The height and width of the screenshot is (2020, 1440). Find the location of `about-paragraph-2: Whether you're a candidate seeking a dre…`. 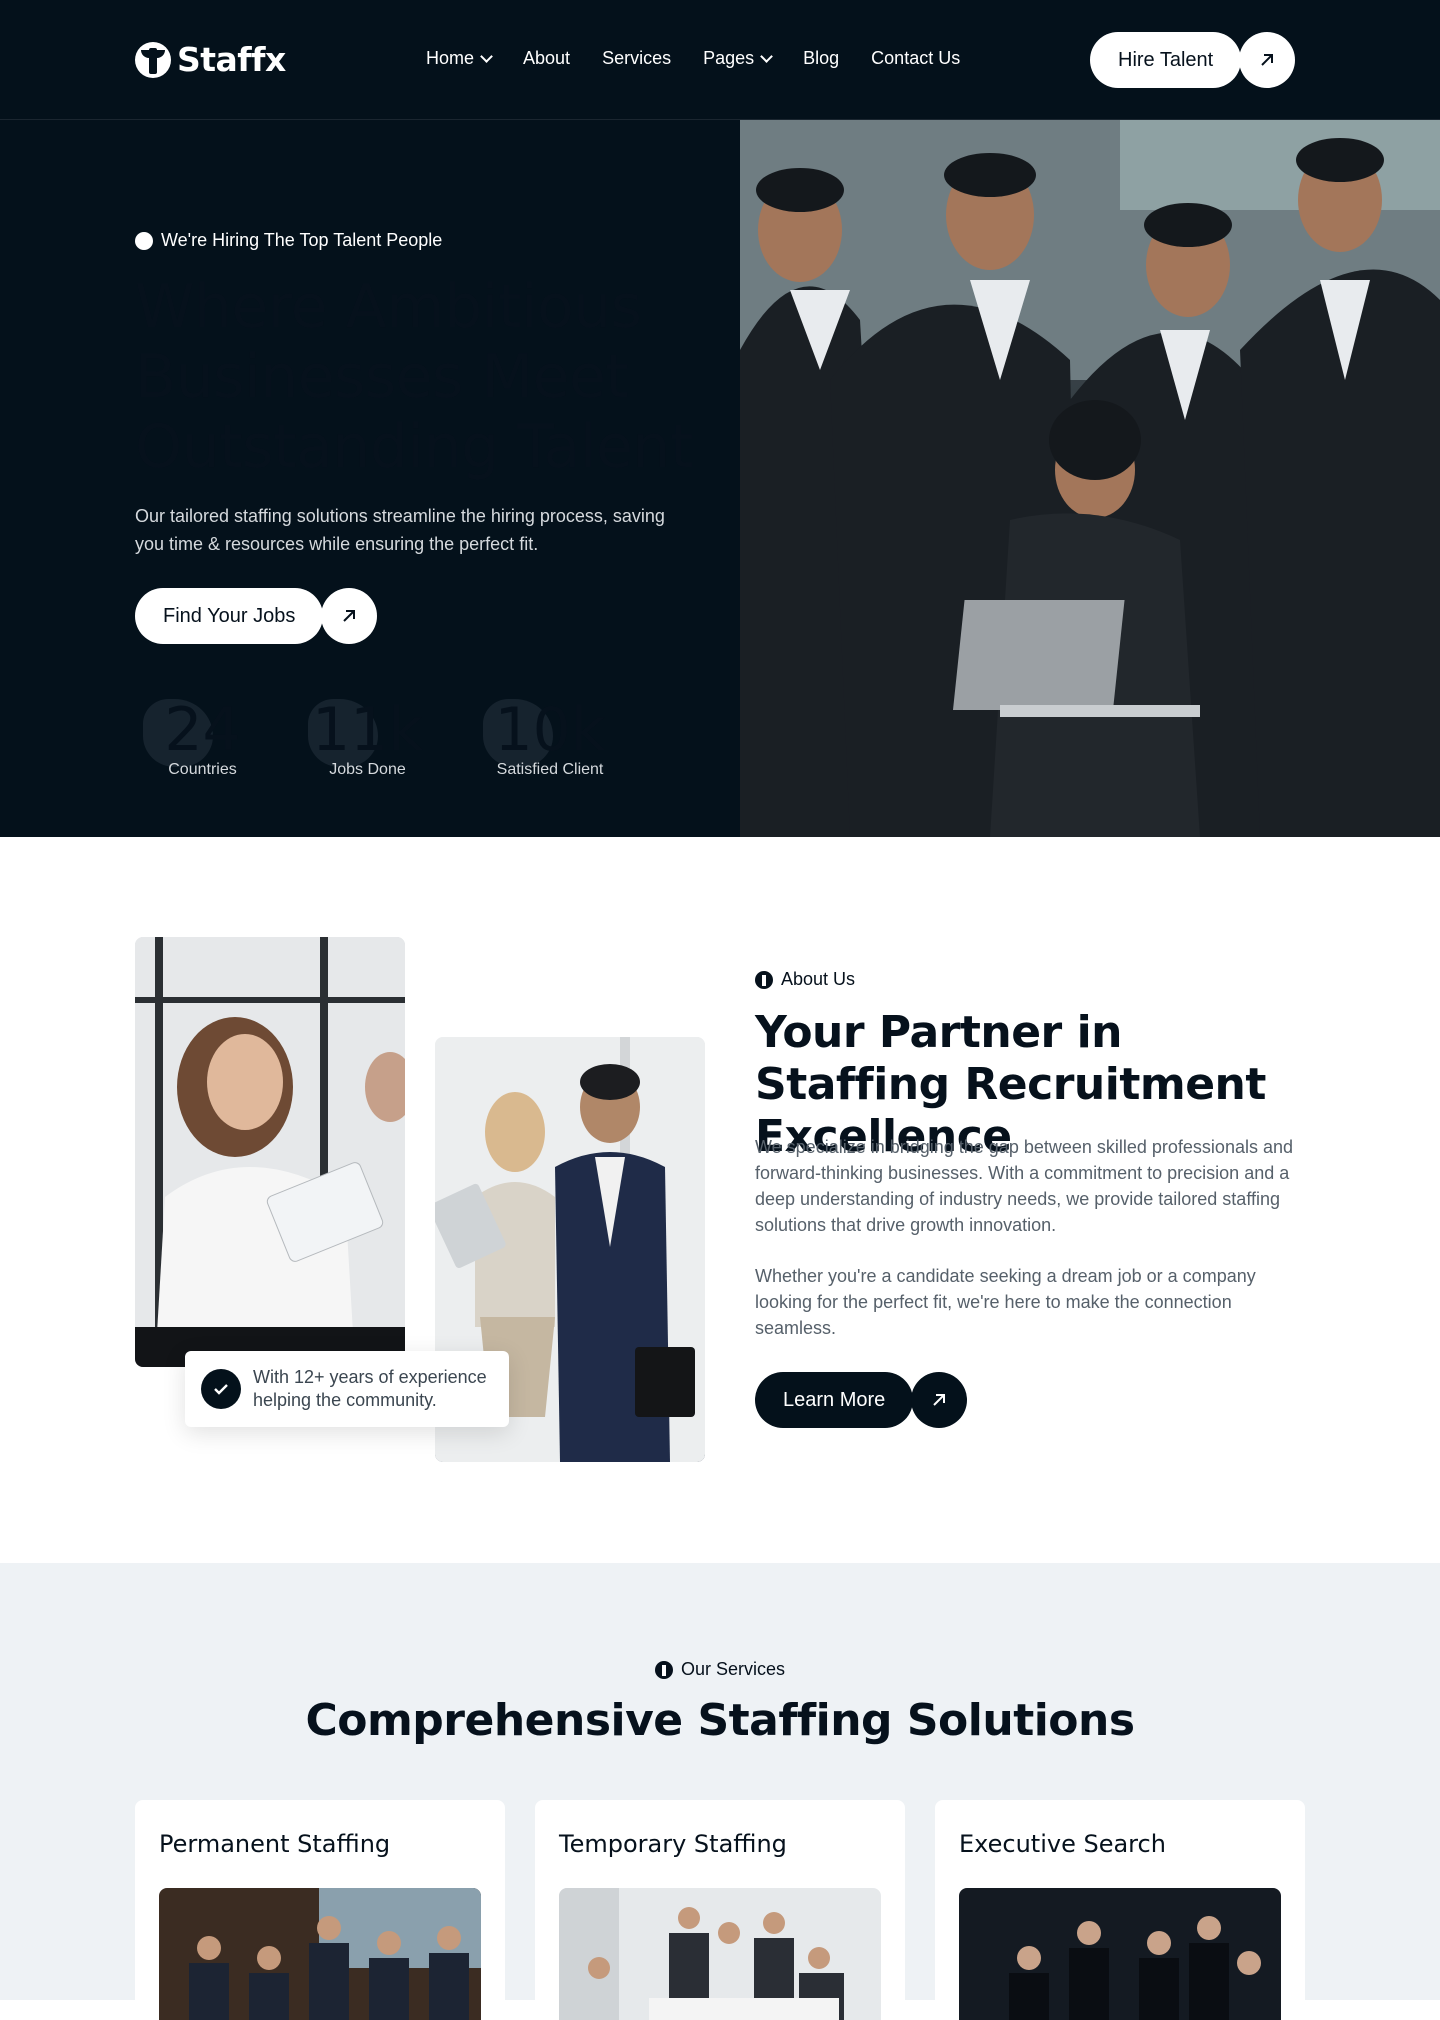

about-paragraph-2: Whether you're a candidate seeking a dre… is located at coordinates (1005, 1302).